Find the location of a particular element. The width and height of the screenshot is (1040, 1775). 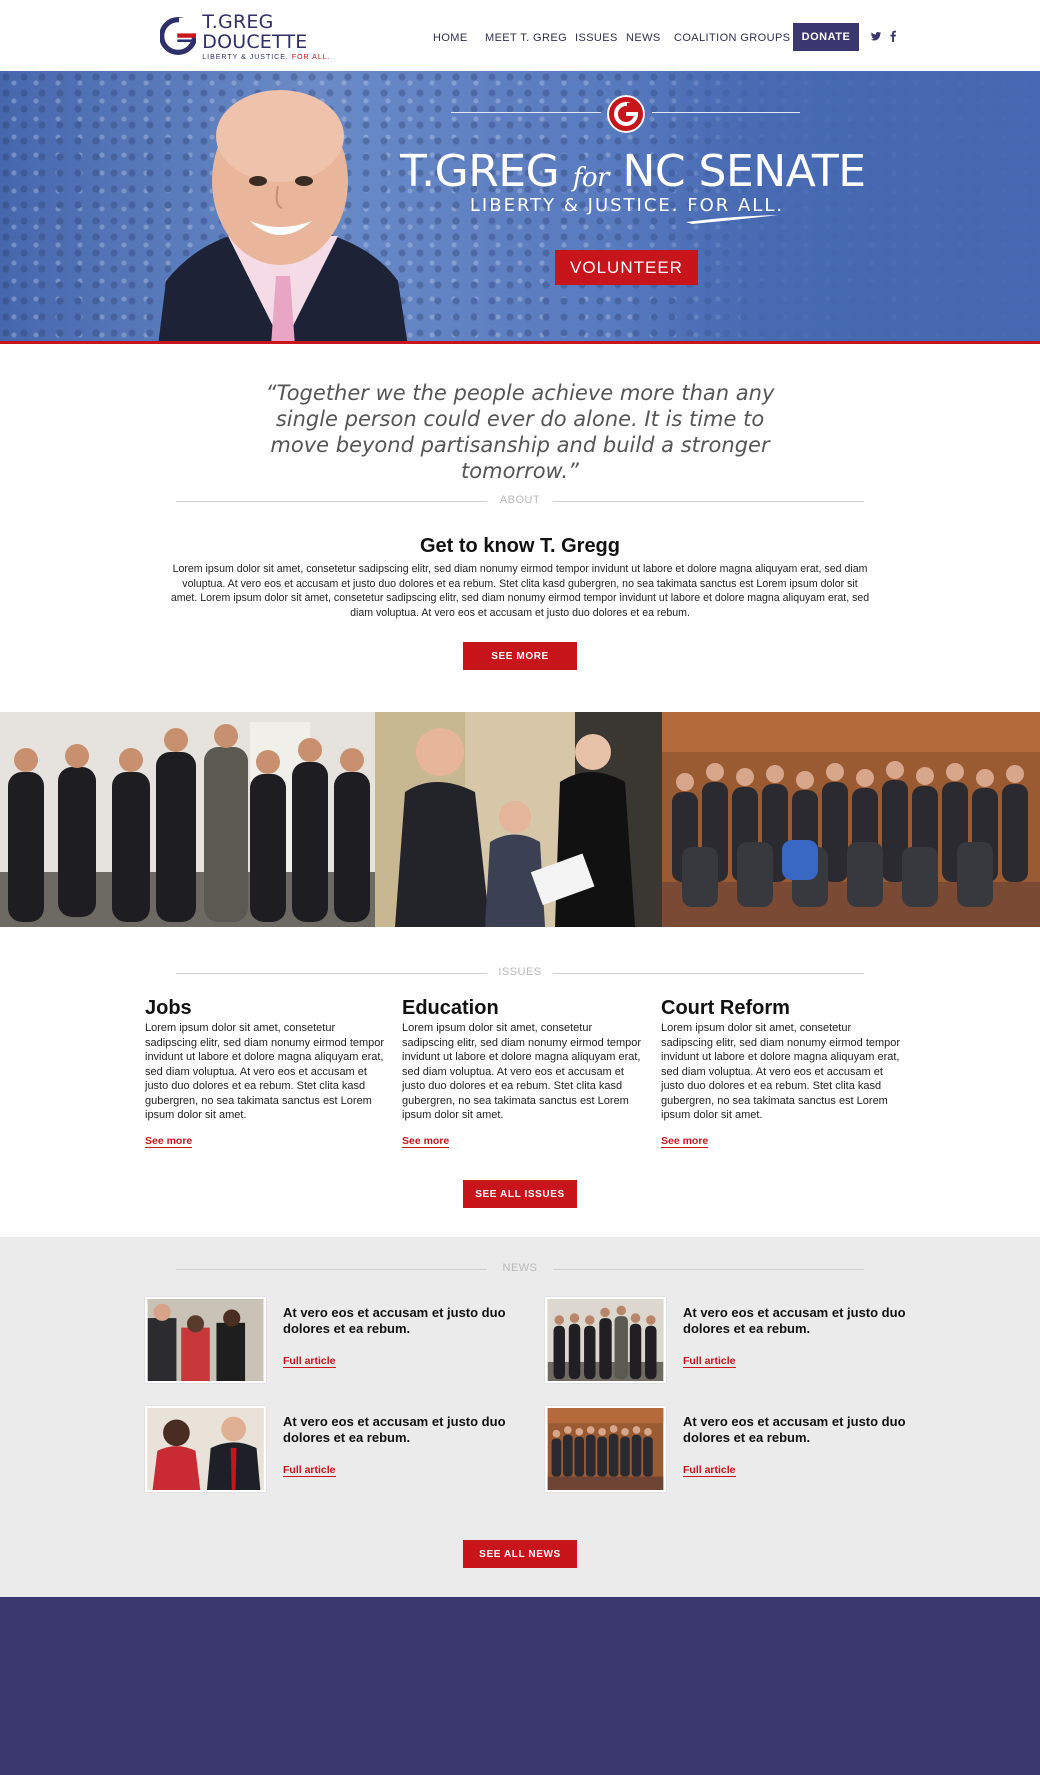

logo-name: T.GREG DOUCETTE is located at coordinates (255, 31).